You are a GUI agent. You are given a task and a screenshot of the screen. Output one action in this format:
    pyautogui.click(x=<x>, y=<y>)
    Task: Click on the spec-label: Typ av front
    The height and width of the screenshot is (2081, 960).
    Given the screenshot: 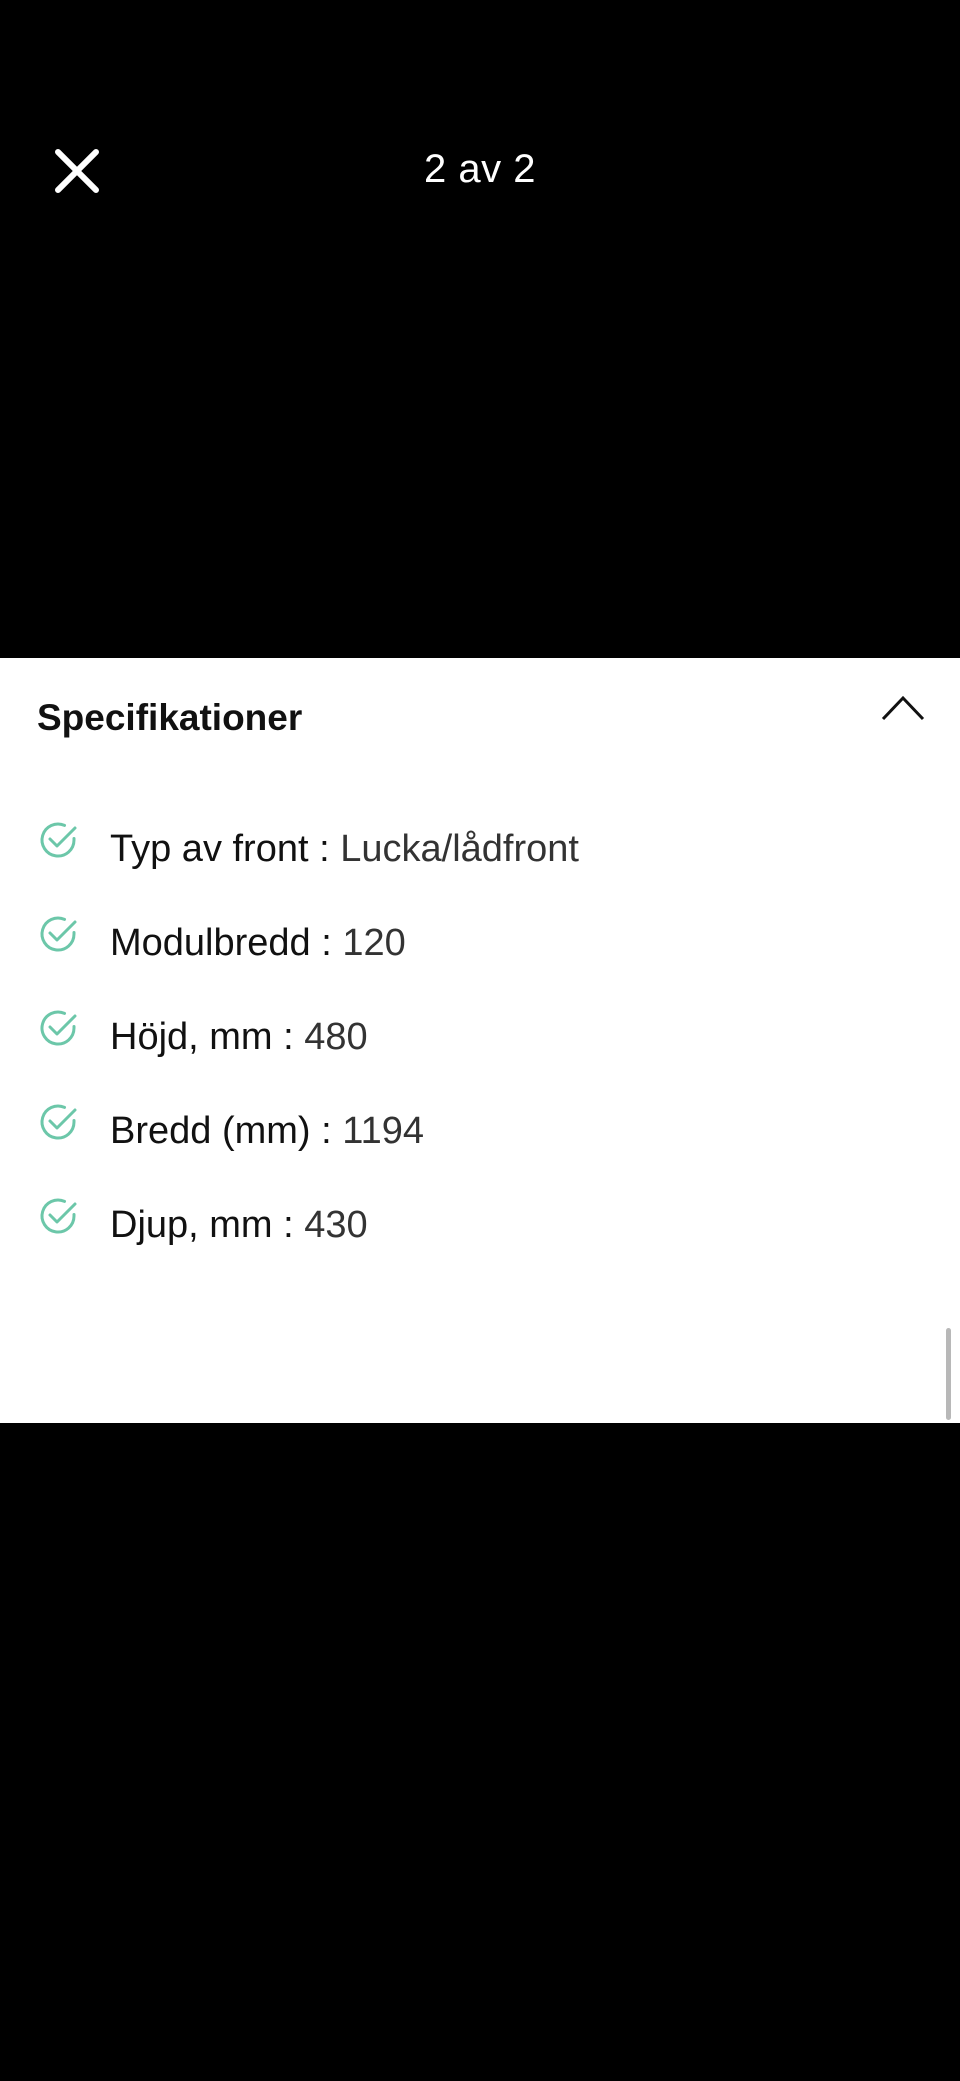 What is the action you would take?
    pyautogui.click(x=209, y=849)
    